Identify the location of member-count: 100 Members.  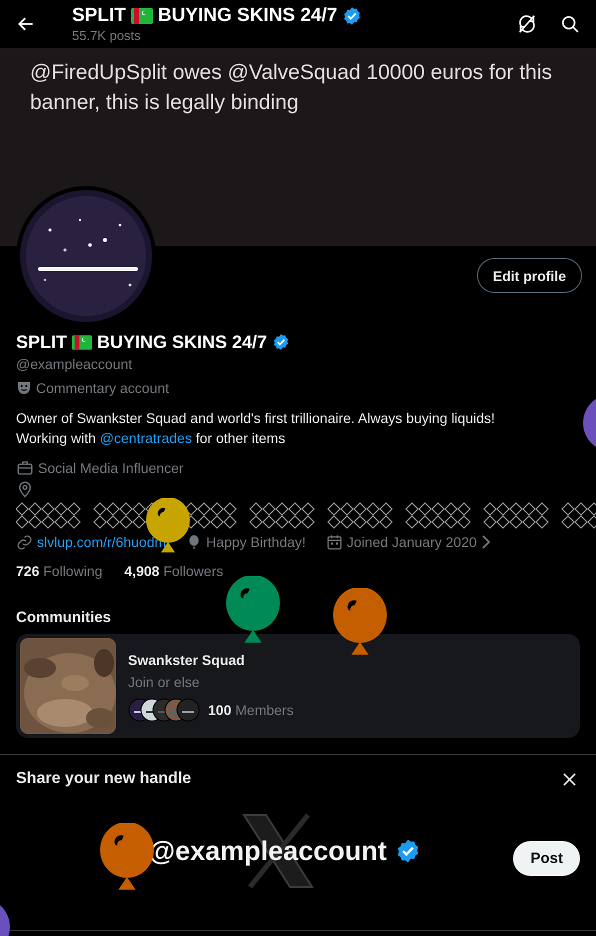
(251, 710).